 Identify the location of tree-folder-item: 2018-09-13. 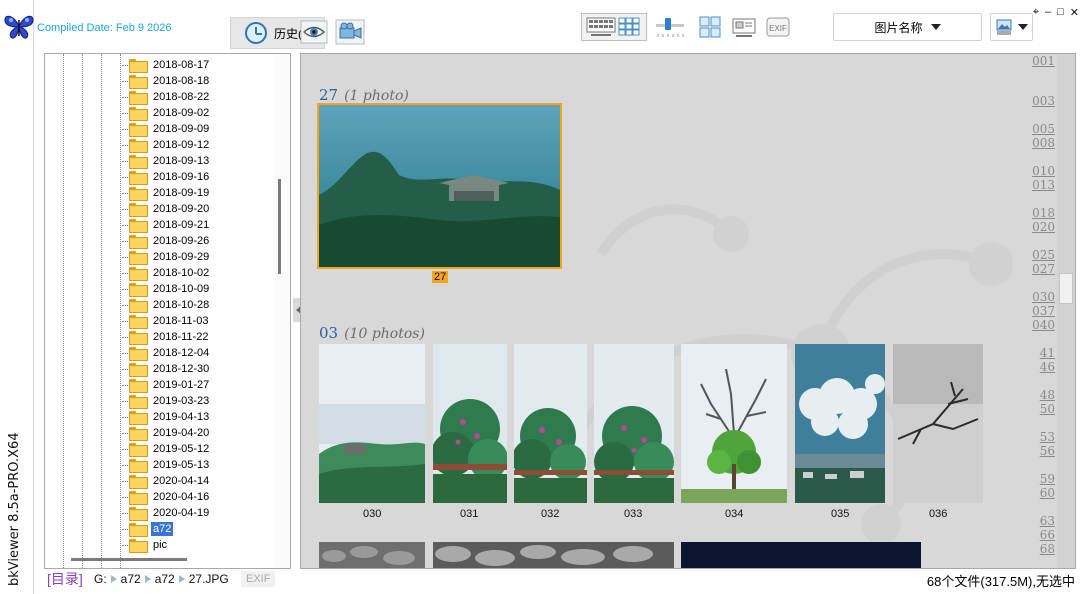
(160, 161).